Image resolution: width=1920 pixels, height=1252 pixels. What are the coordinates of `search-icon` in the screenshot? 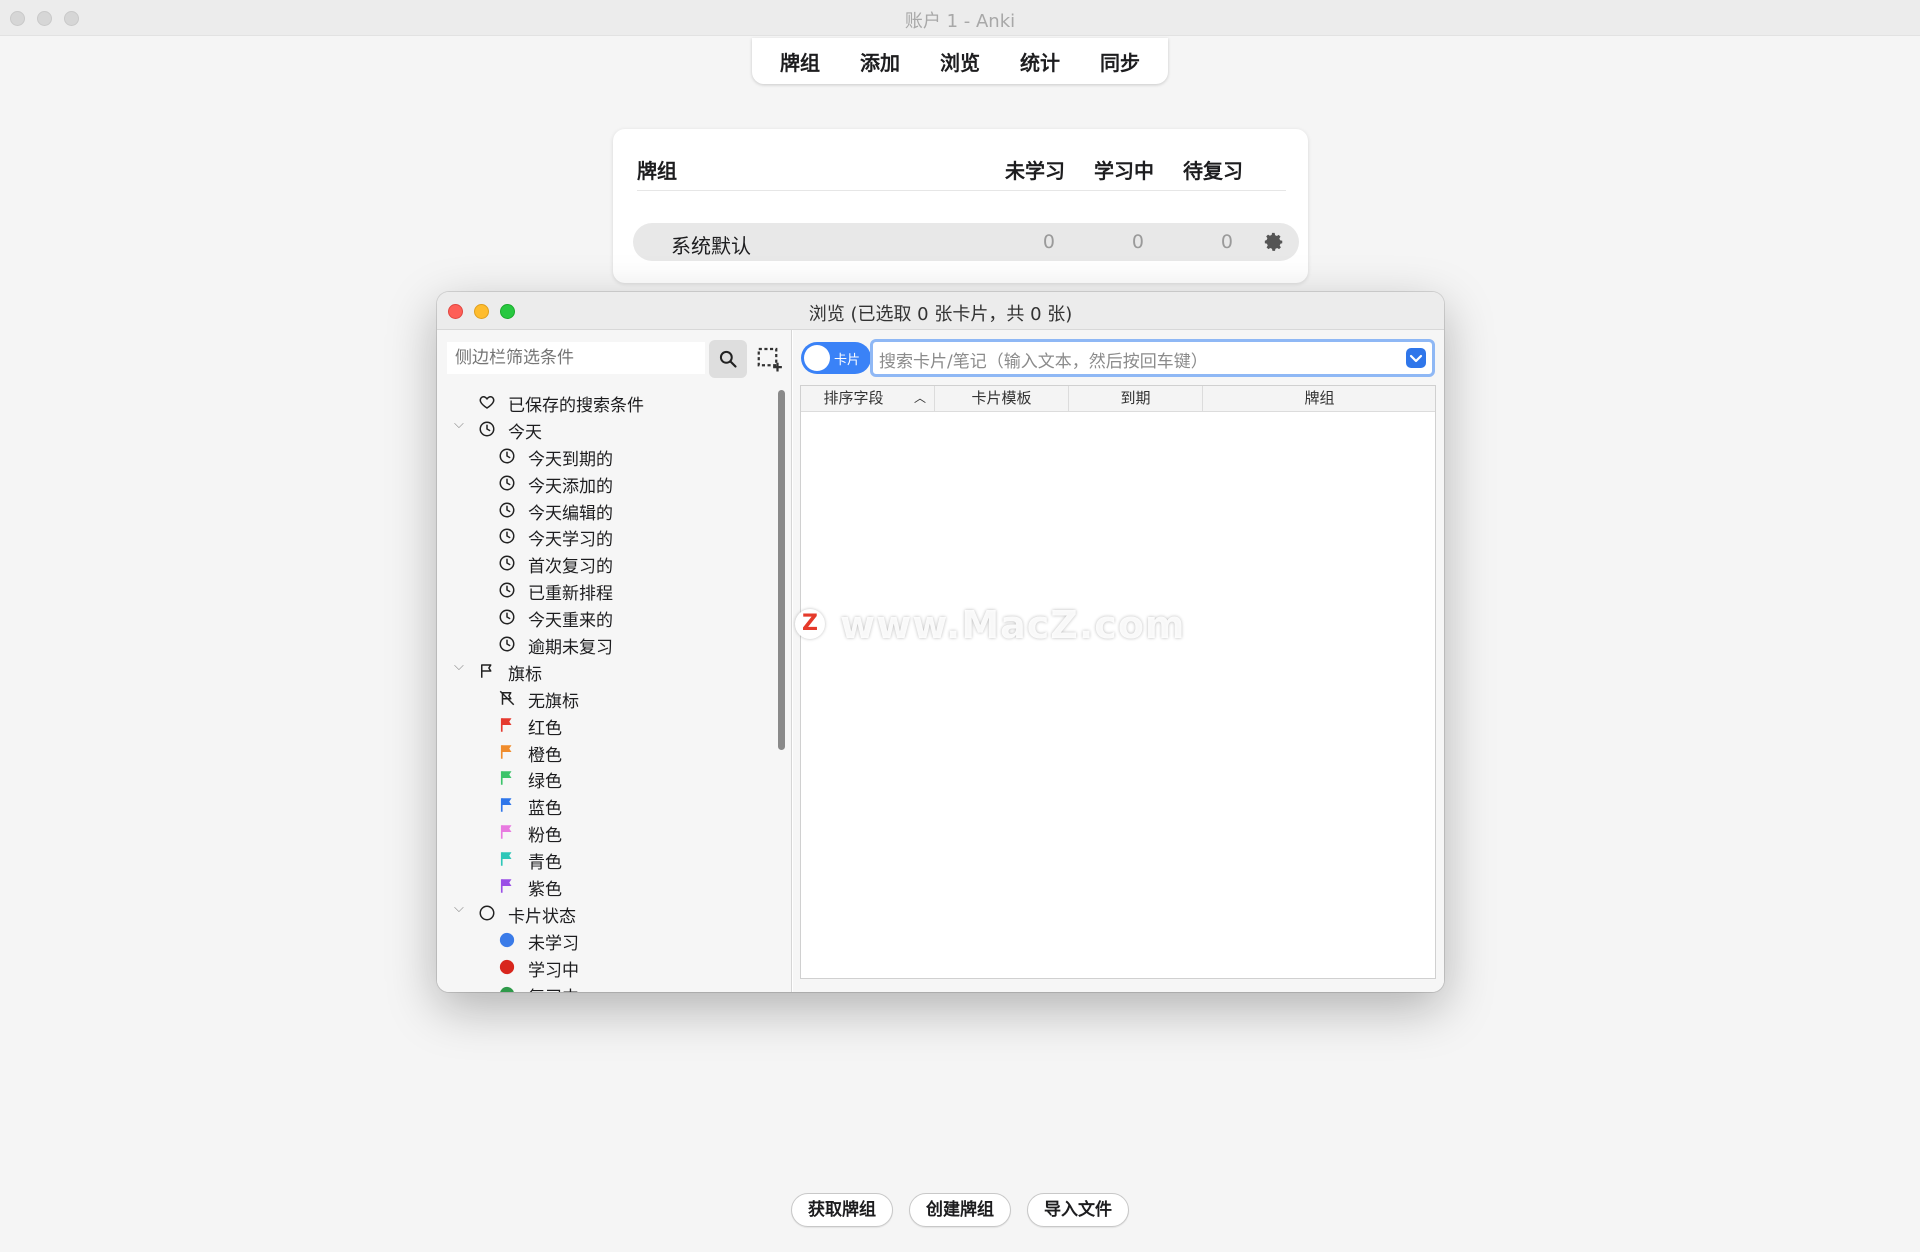 It's located at (728, 359).